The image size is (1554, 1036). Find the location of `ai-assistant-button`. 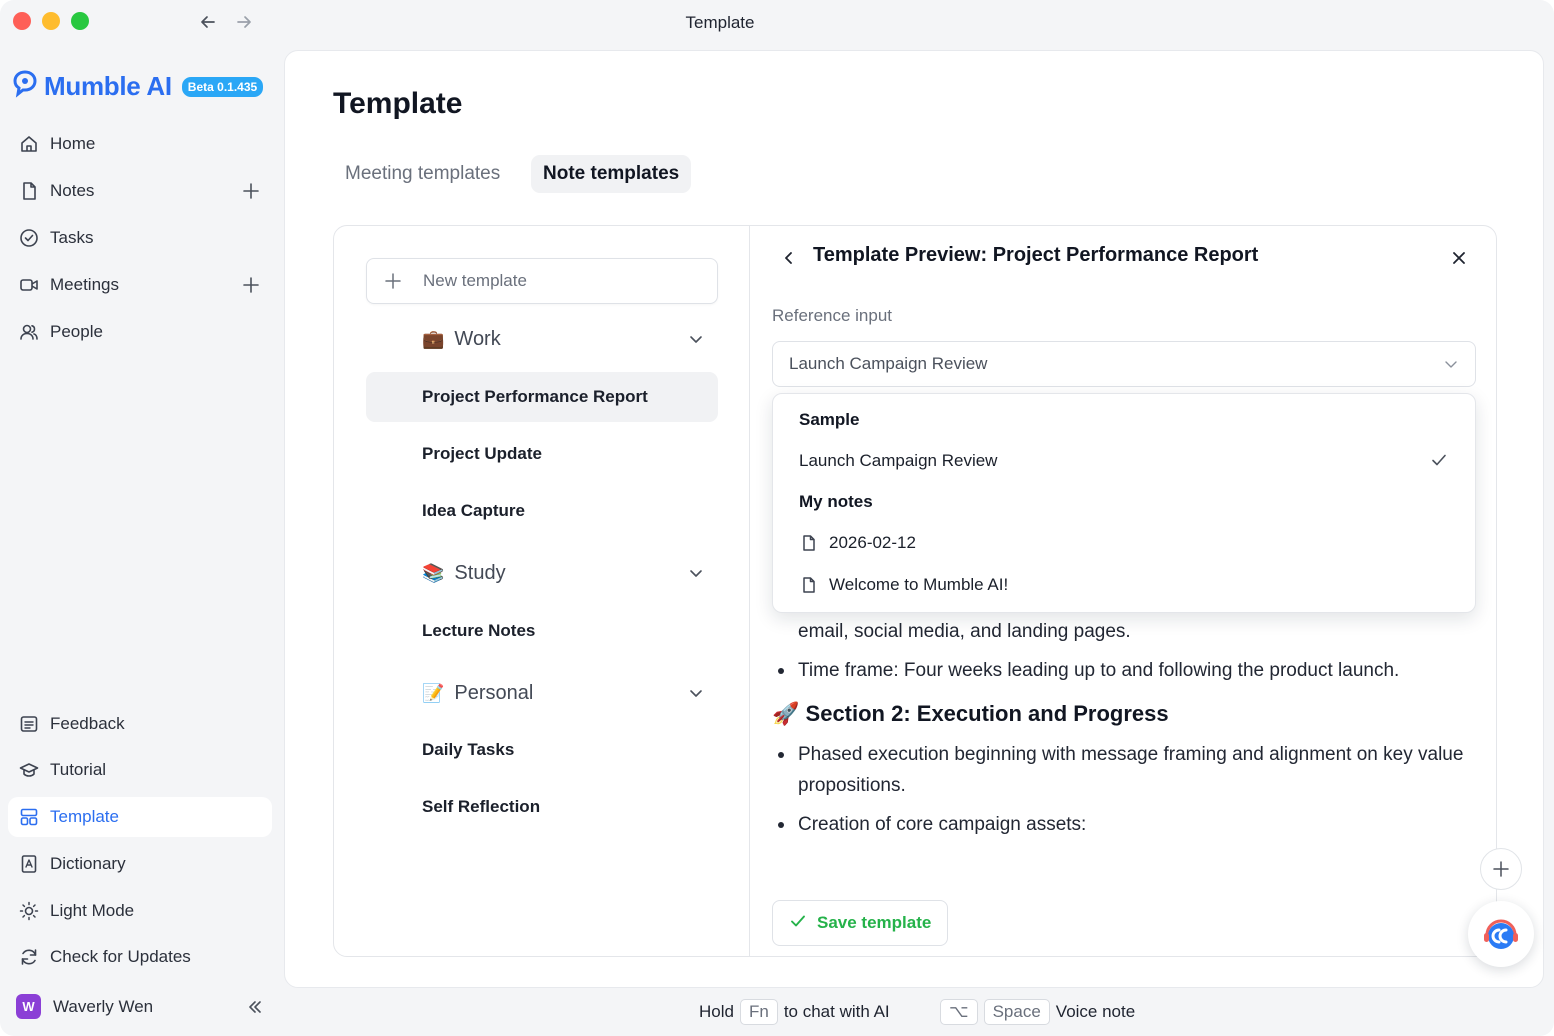

ai-assistant-button is located at coordinates (1501, 934).